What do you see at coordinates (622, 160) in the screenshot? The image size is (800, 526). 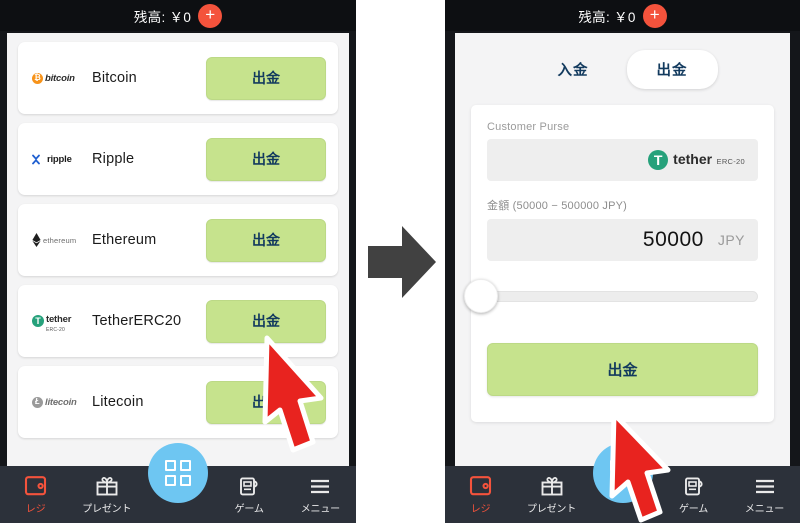 I see `purse-select: T tether ERC-20` at bounding box center [622, 160].